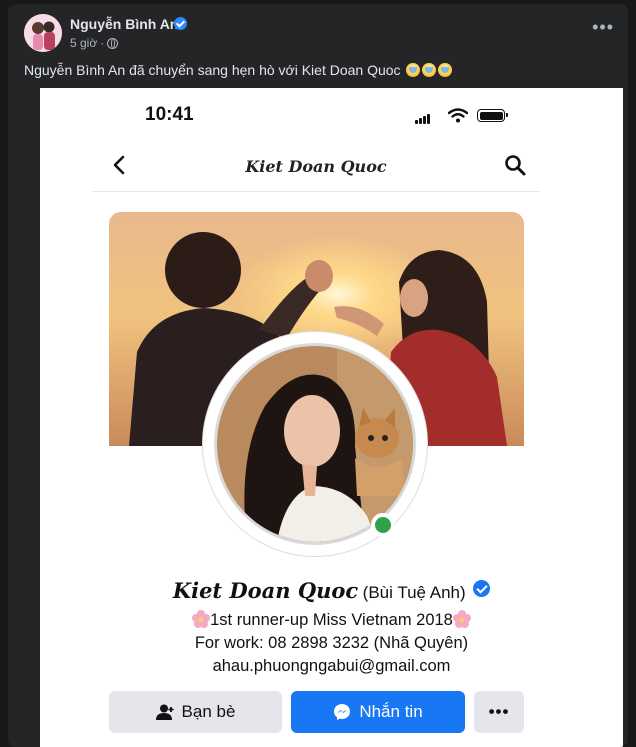 The image size is (636, 747). Describe the element at coordinates (331, 666) in the screenshot. I see `bio-line-3: ahau.phuongngabui@gmail.com` at that location.